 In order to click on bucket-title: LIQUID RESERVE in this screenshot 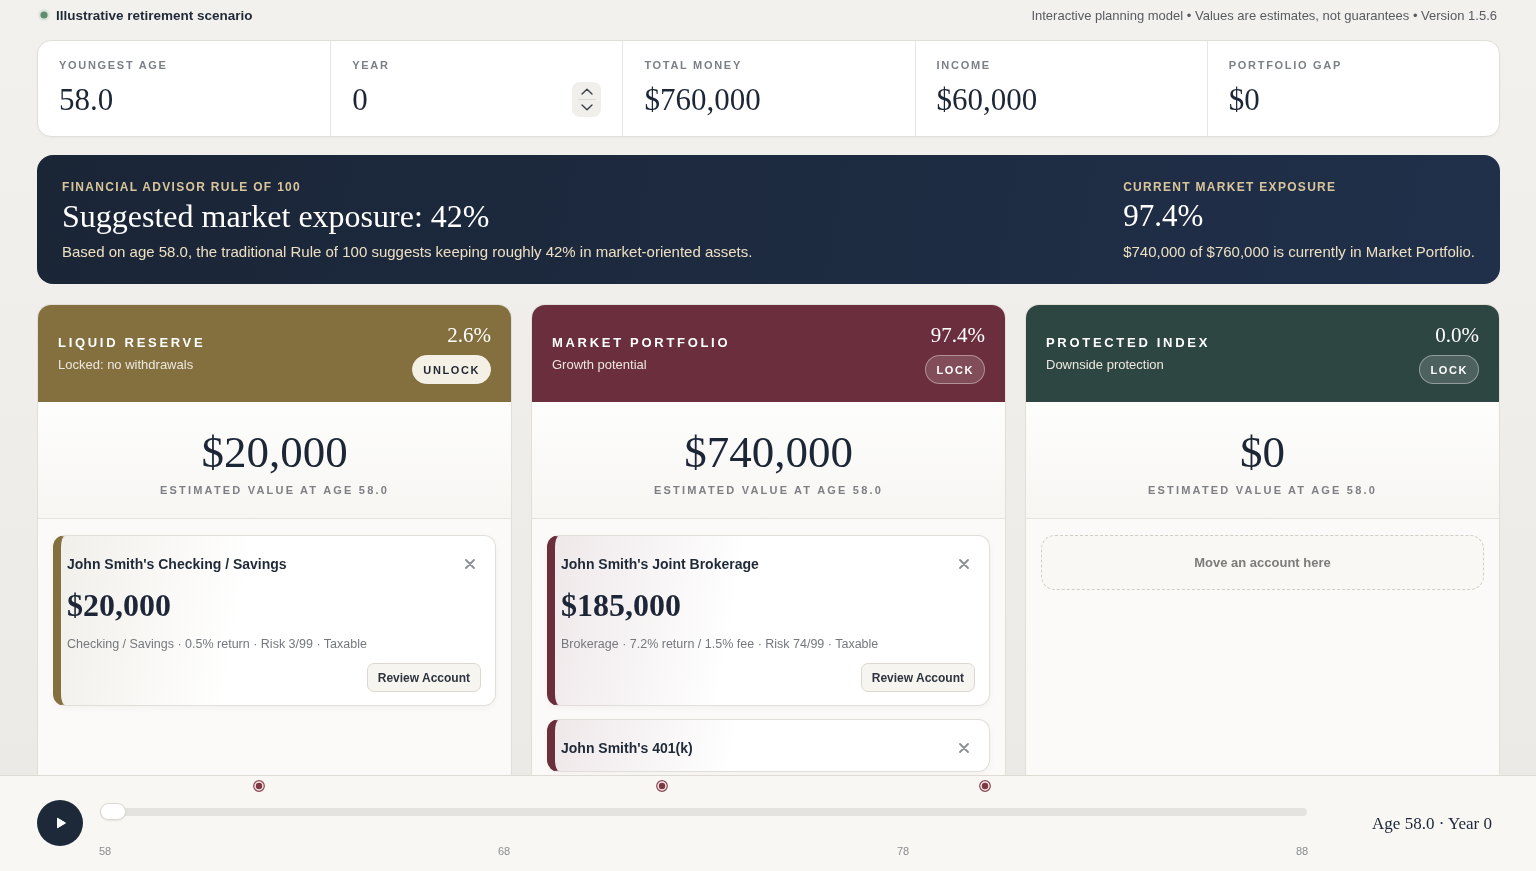, I will do `click(132, 343)`.